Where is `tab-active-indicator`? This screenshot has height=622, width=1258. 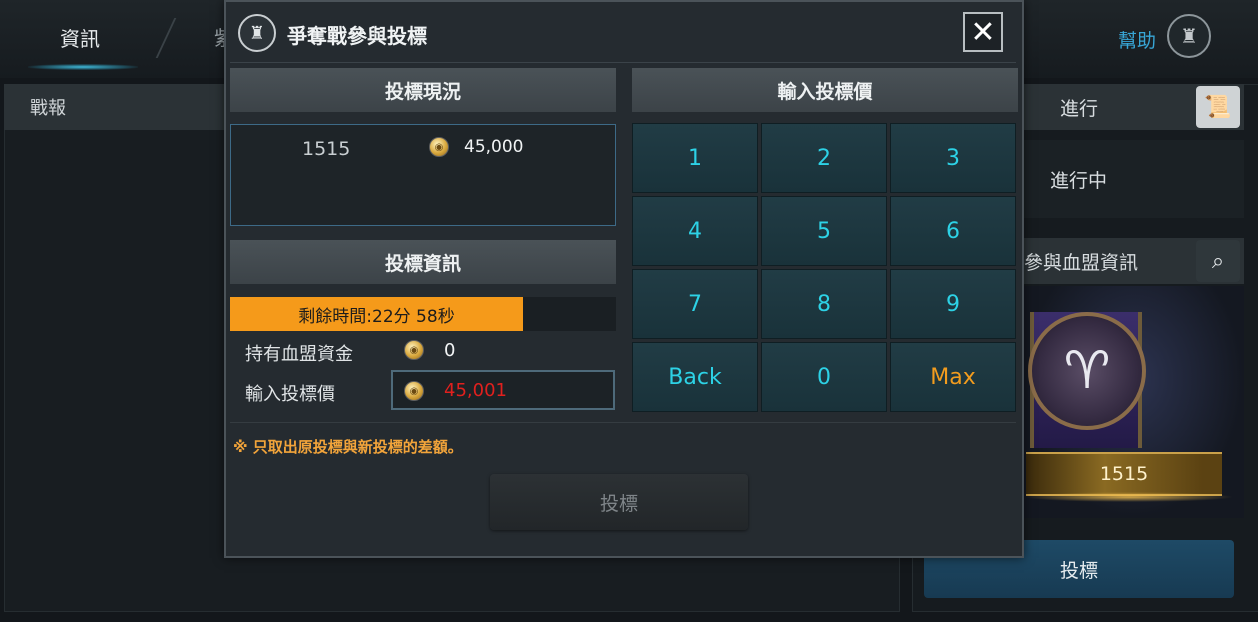
tab-active-indicator is located at coordinates (83, 67).